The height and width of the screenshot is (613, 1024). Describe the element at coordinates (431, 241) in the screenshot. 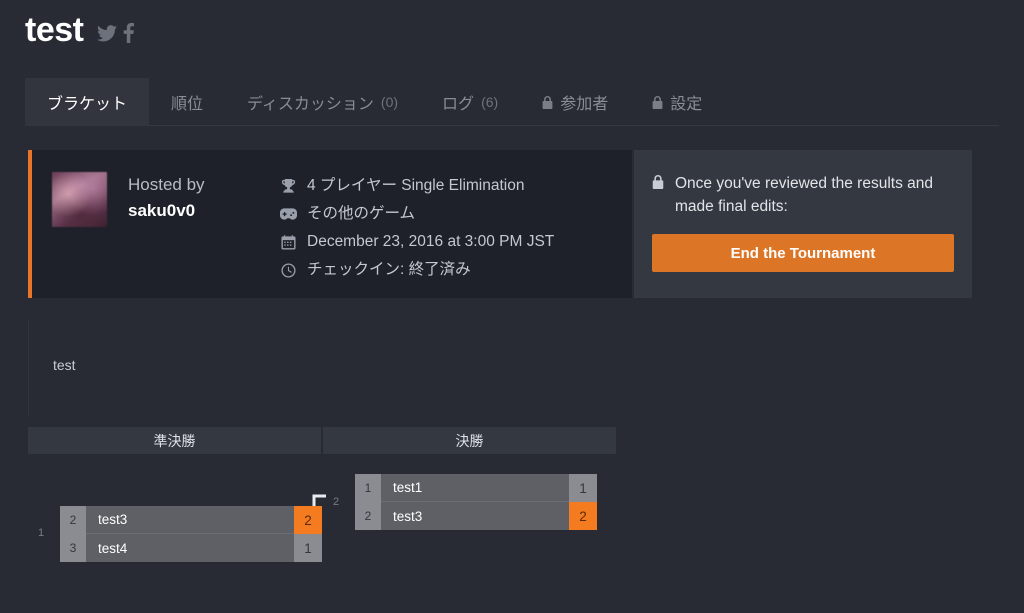

I see `meta-text: December 23, 2016 at 3:00 PM JST` at that location.